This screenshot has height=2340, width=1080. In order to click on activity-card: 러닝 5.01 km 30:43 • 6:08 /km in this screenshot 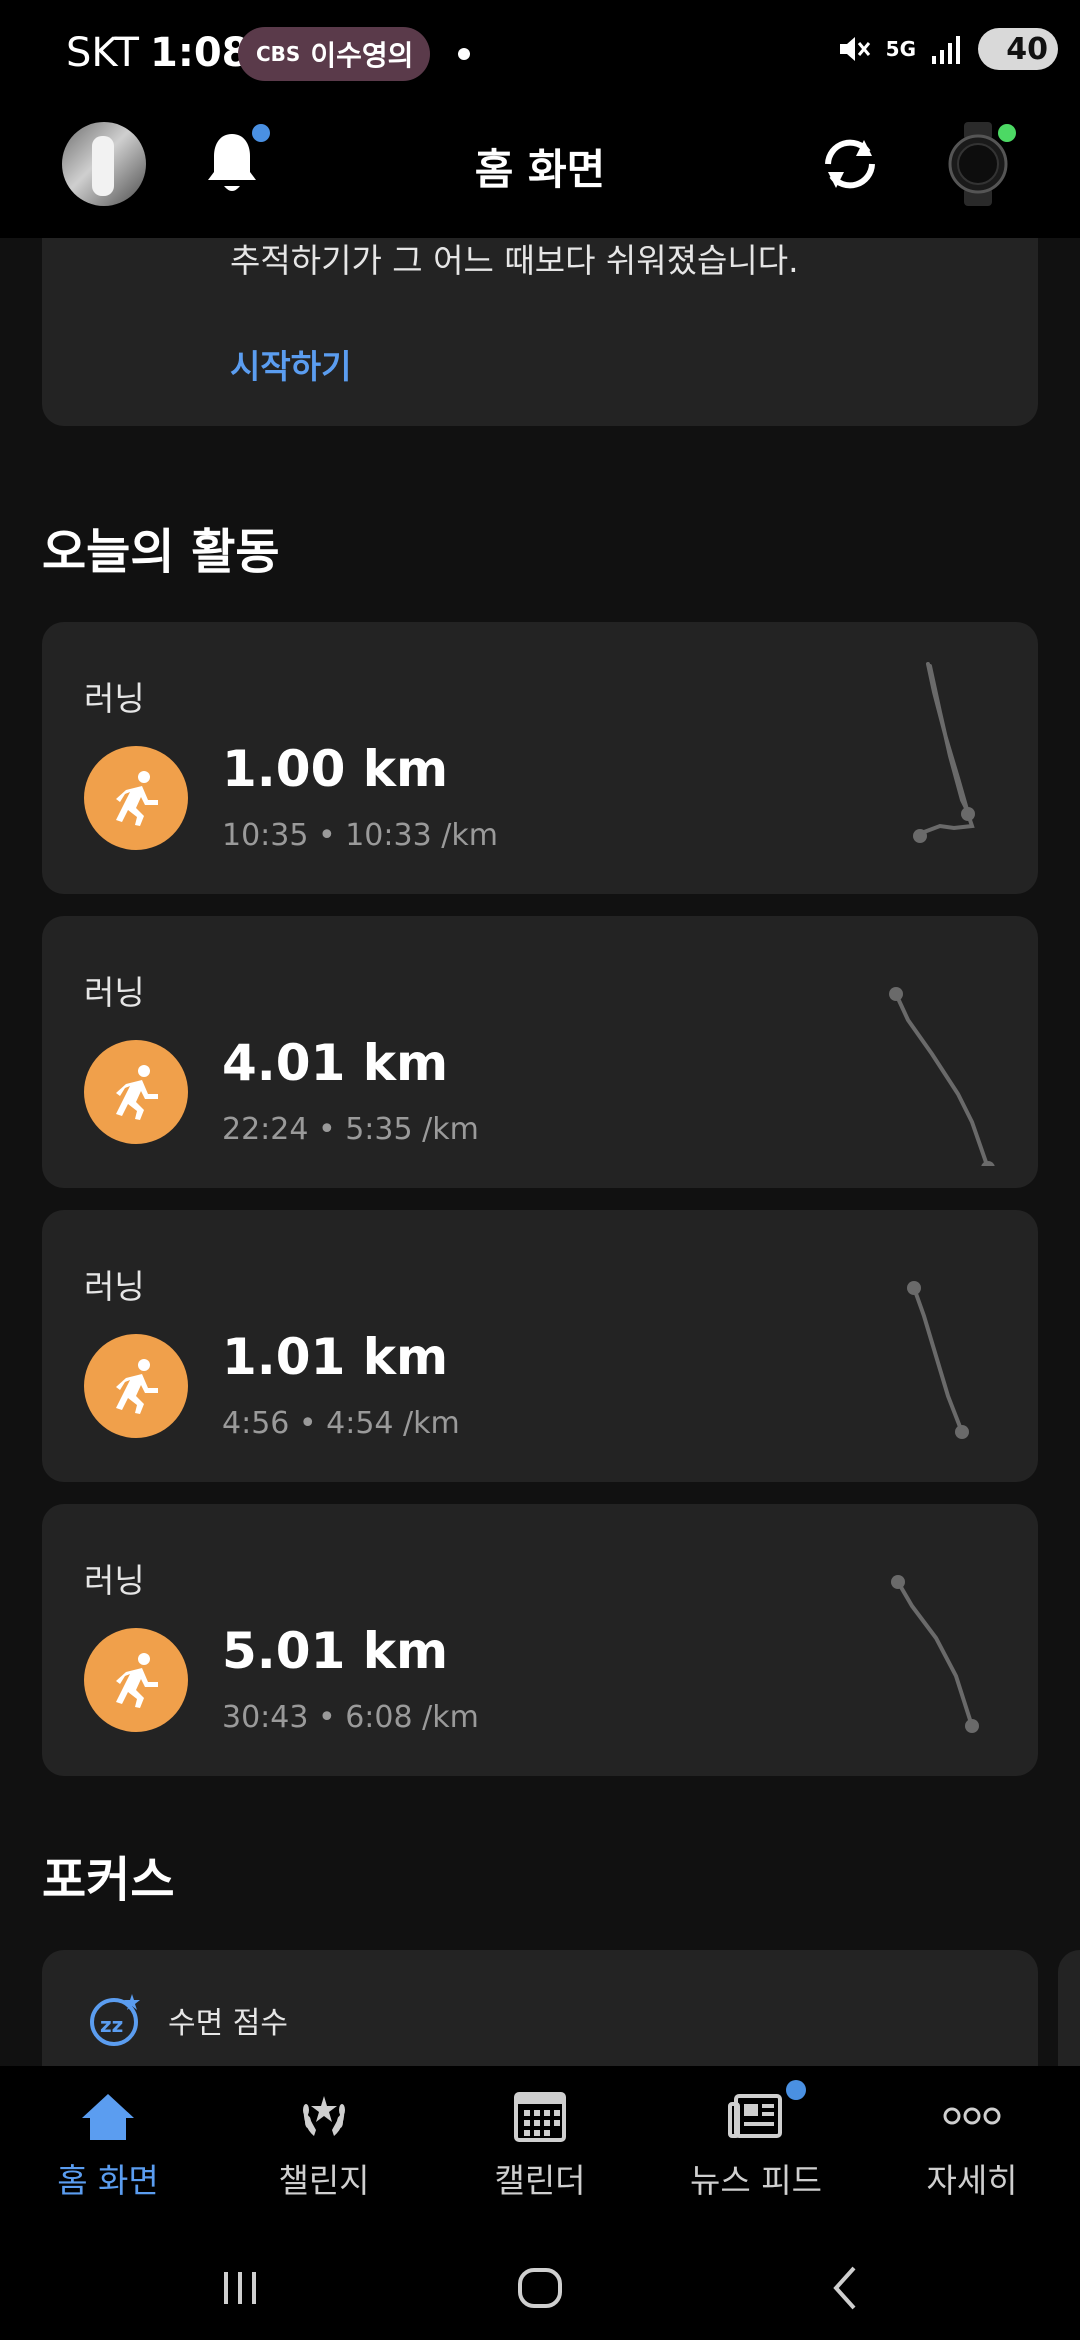, I will do `click(540, 1640)`.